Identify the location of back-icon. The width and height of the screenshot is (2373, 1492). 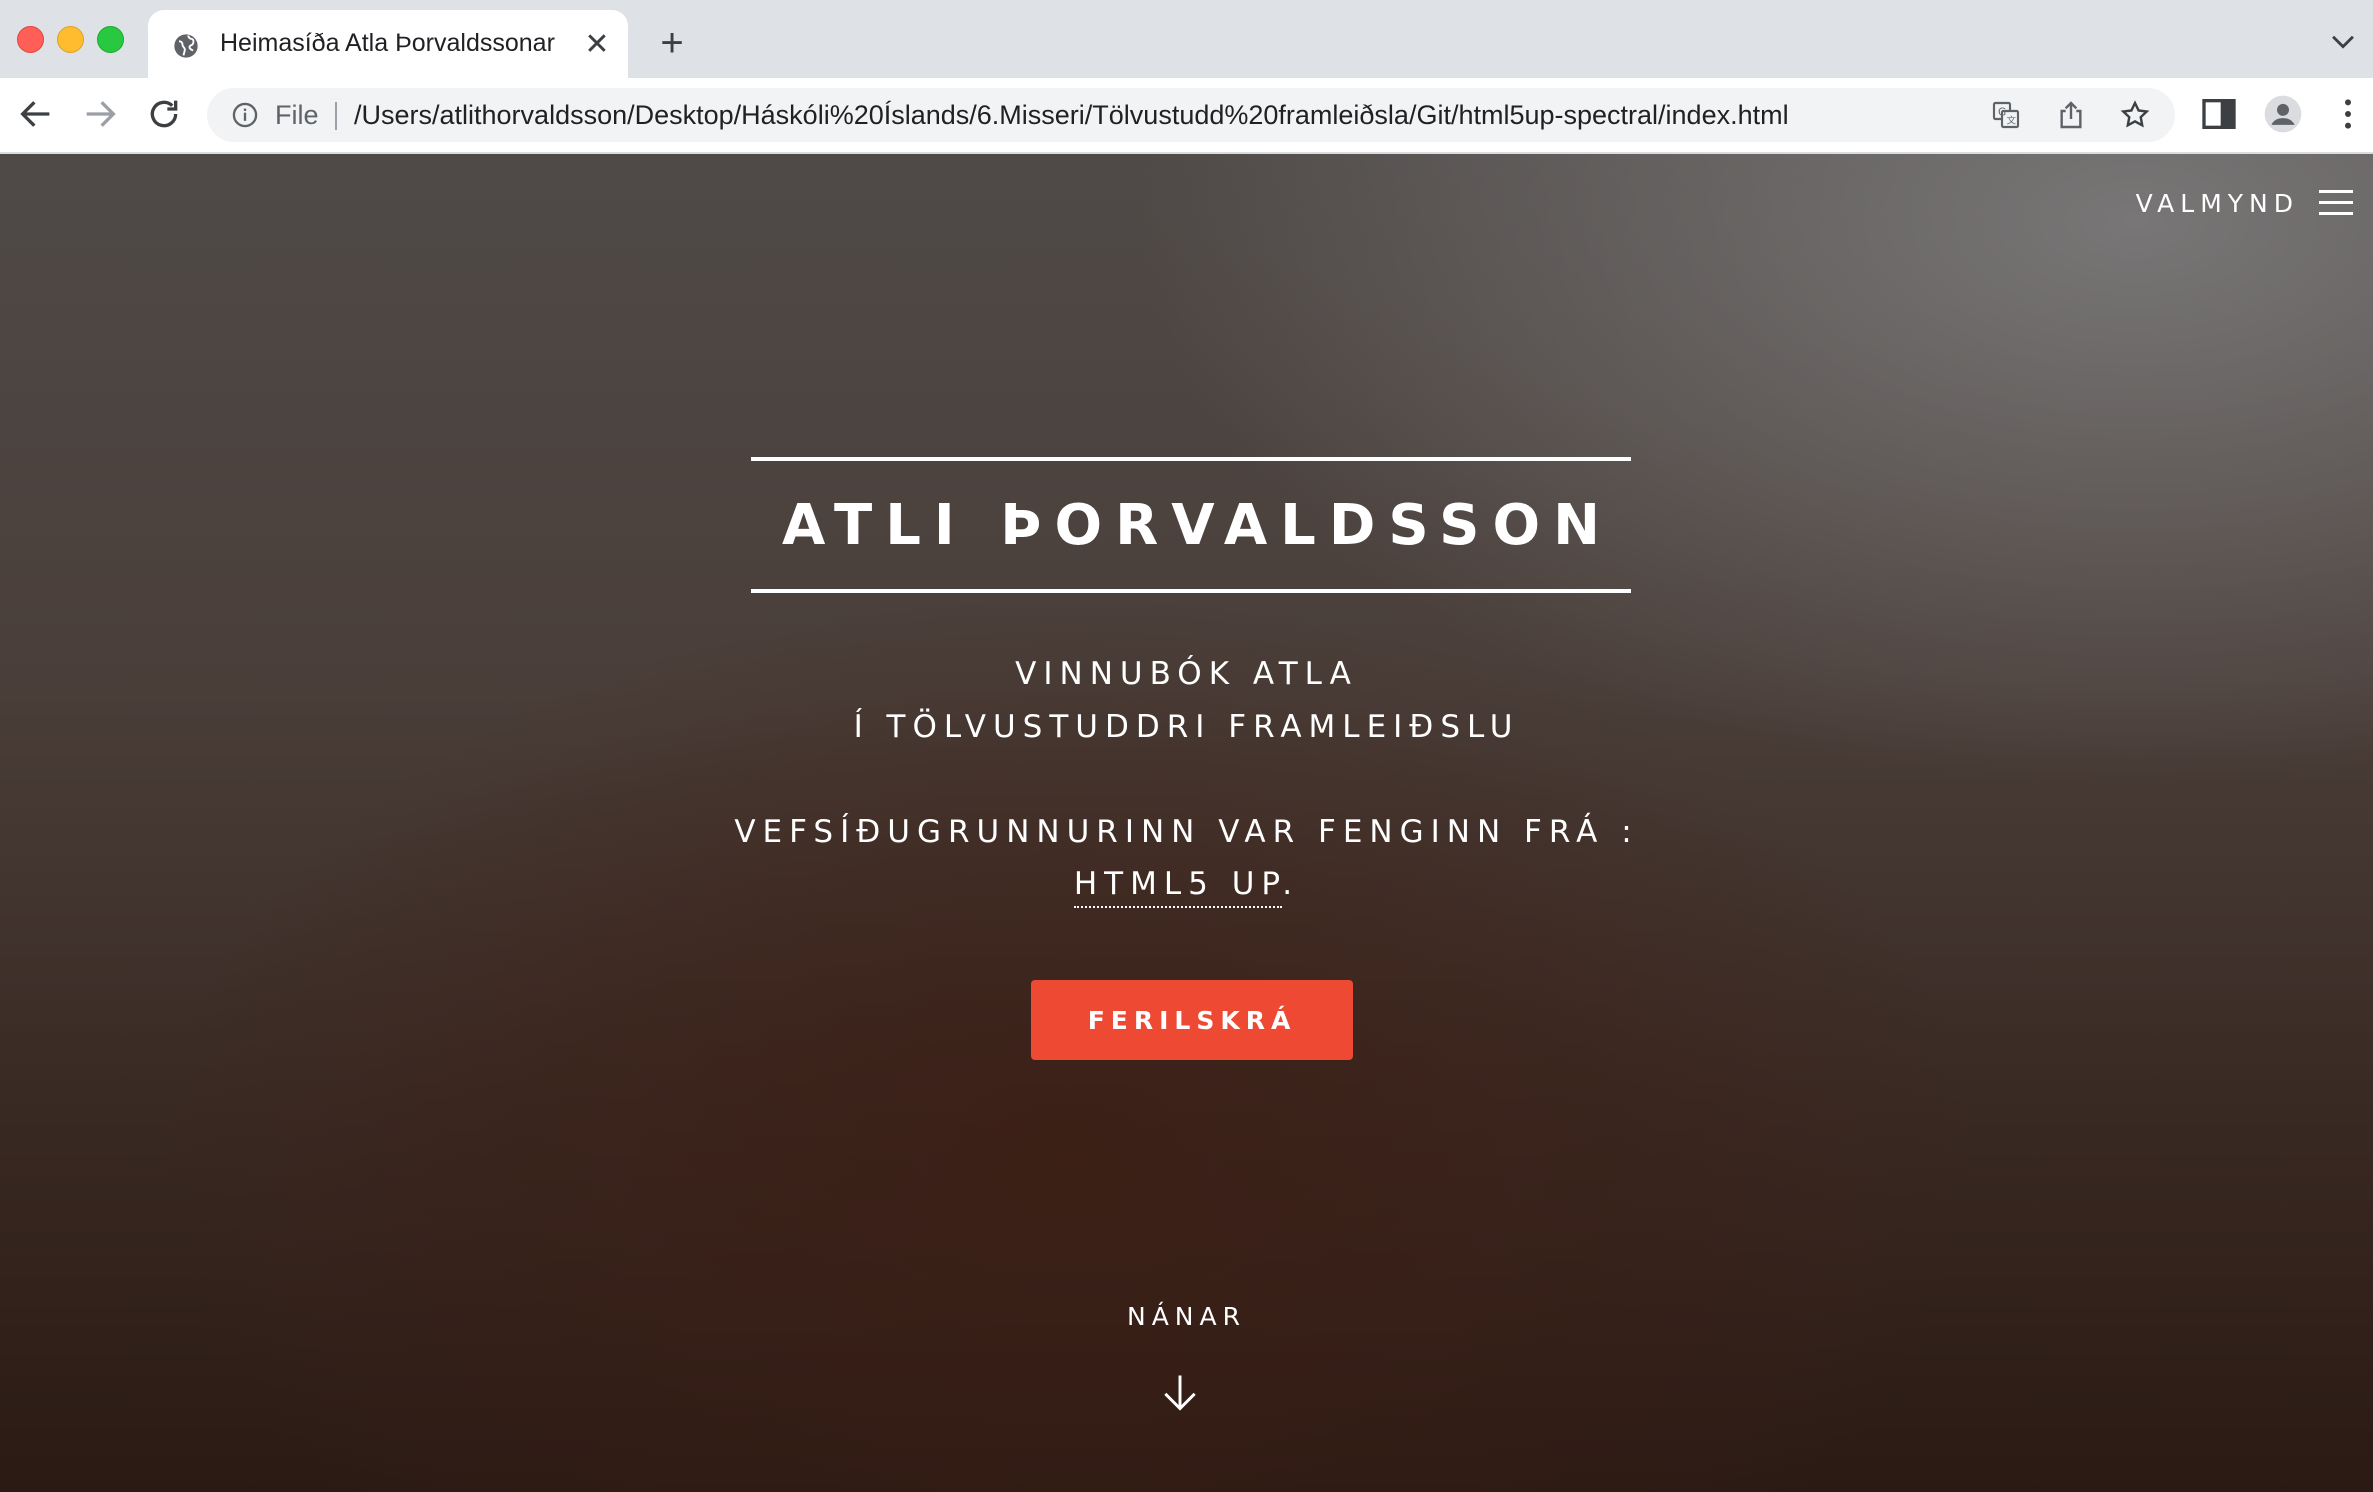
(36, 114).